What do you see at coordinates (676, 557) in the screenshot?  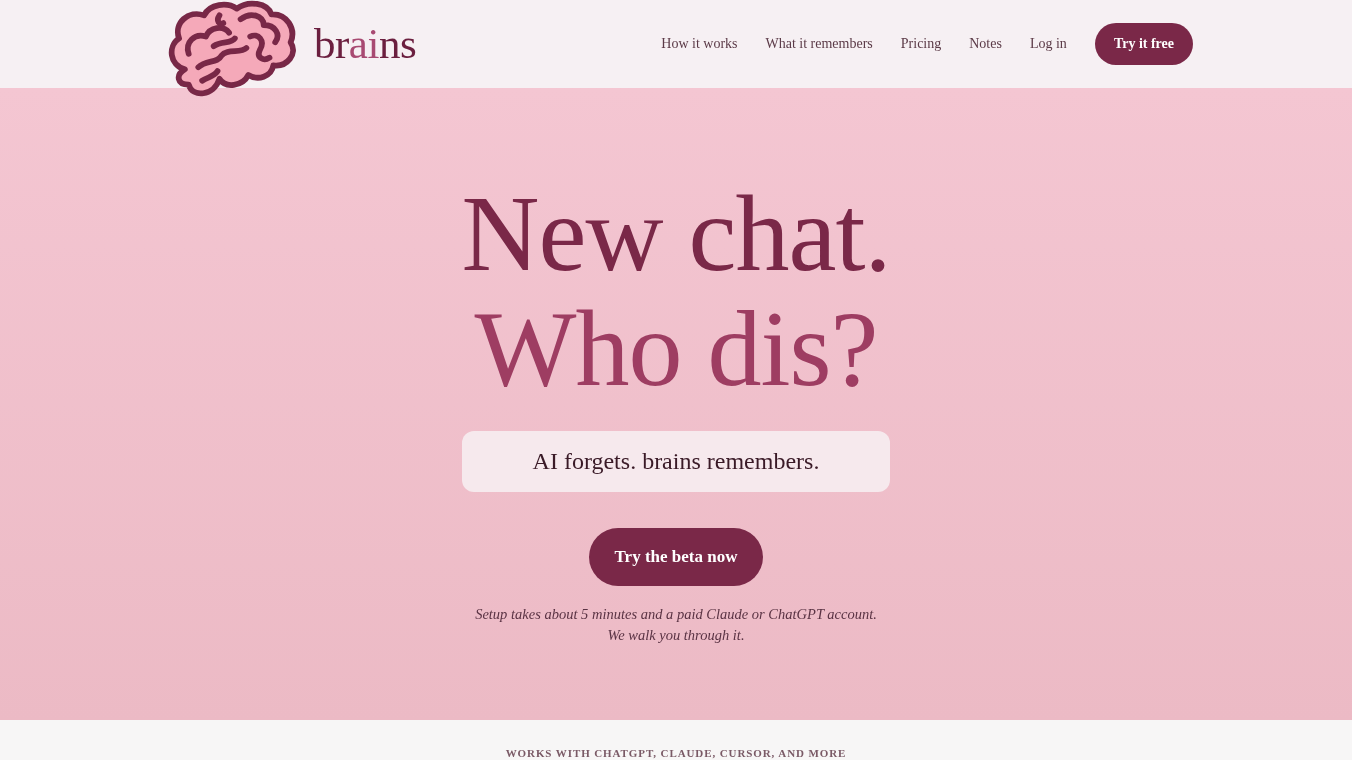 I see `try-beta-button: Try the beta now` at bounding box center [676, 557].